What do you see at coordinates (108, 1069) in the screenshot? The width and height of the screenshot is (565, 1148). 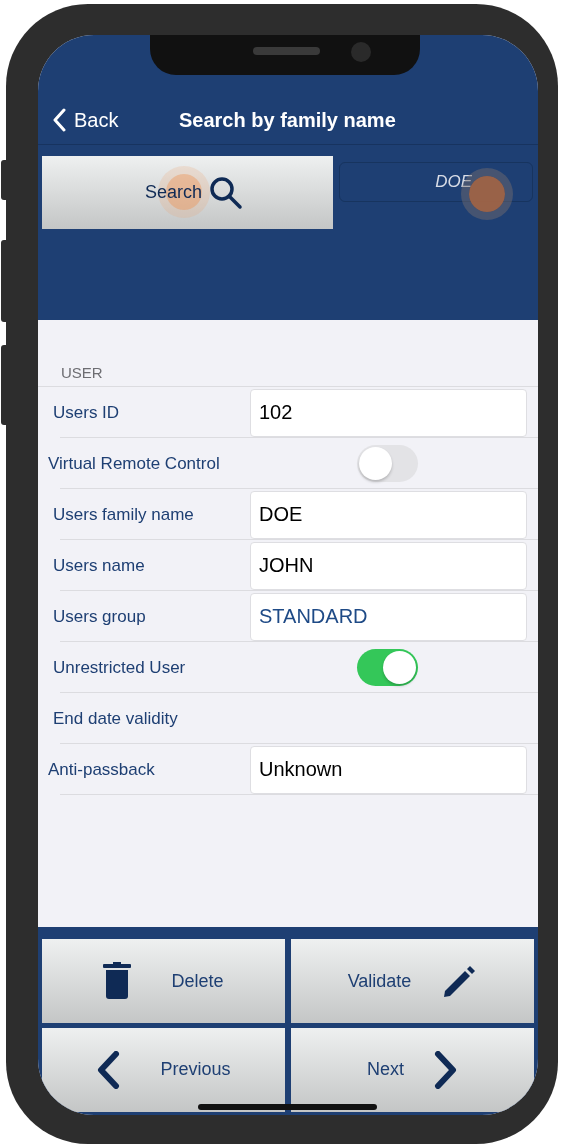 I see `chevron-left-icon` at bounding box center [108, 1069].